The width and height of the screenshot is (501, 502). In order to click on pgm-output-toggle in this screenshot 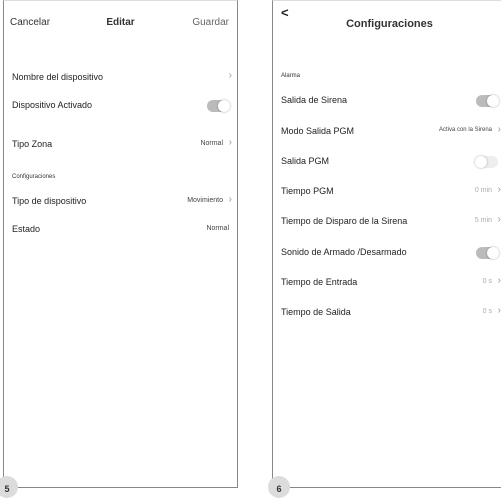, I will do `click(486, 162)`.